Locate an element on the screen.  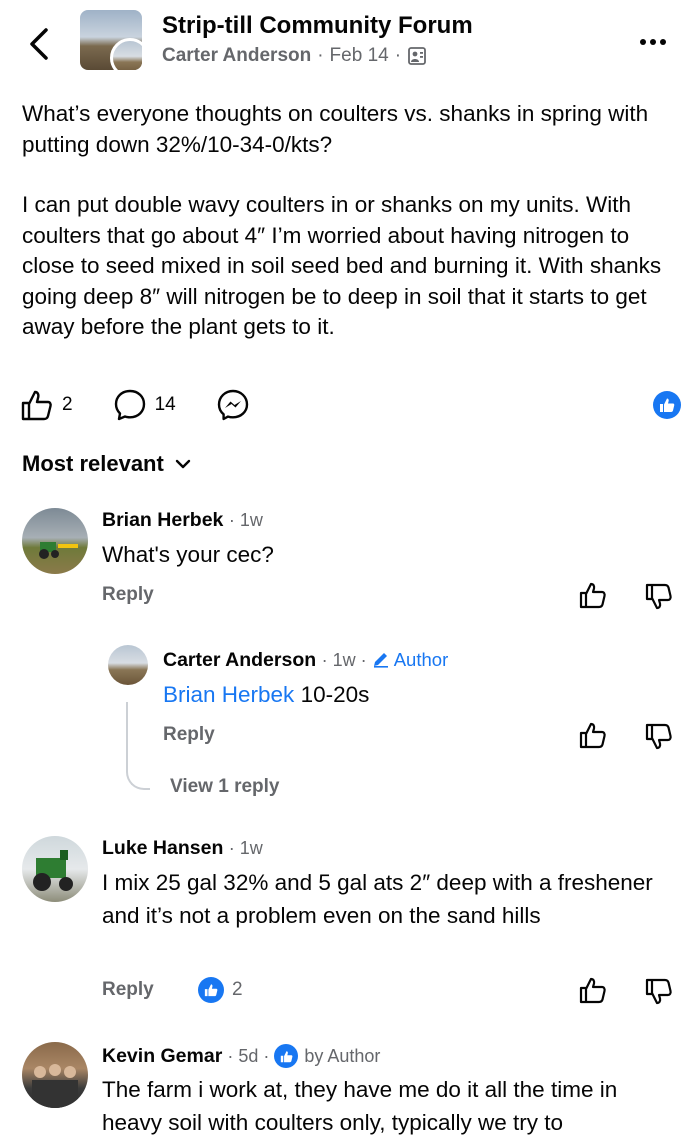
post-meta: Carter Anderson · Feb 14 · is located at coordinates (294, 56).